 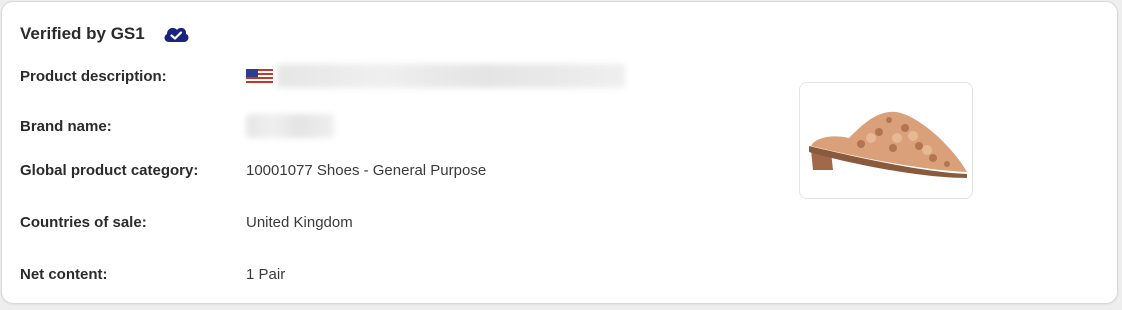 What do you see at coordinates (259, 76) in the screenshot?
I see `us-flag-icon` at bounding box center [259, 76].